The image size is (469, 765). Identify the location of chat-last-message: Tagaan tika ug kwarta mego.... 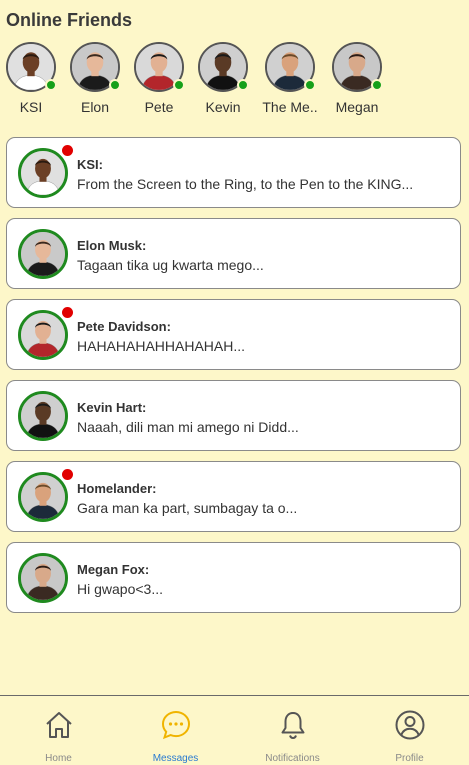
(170, 265).